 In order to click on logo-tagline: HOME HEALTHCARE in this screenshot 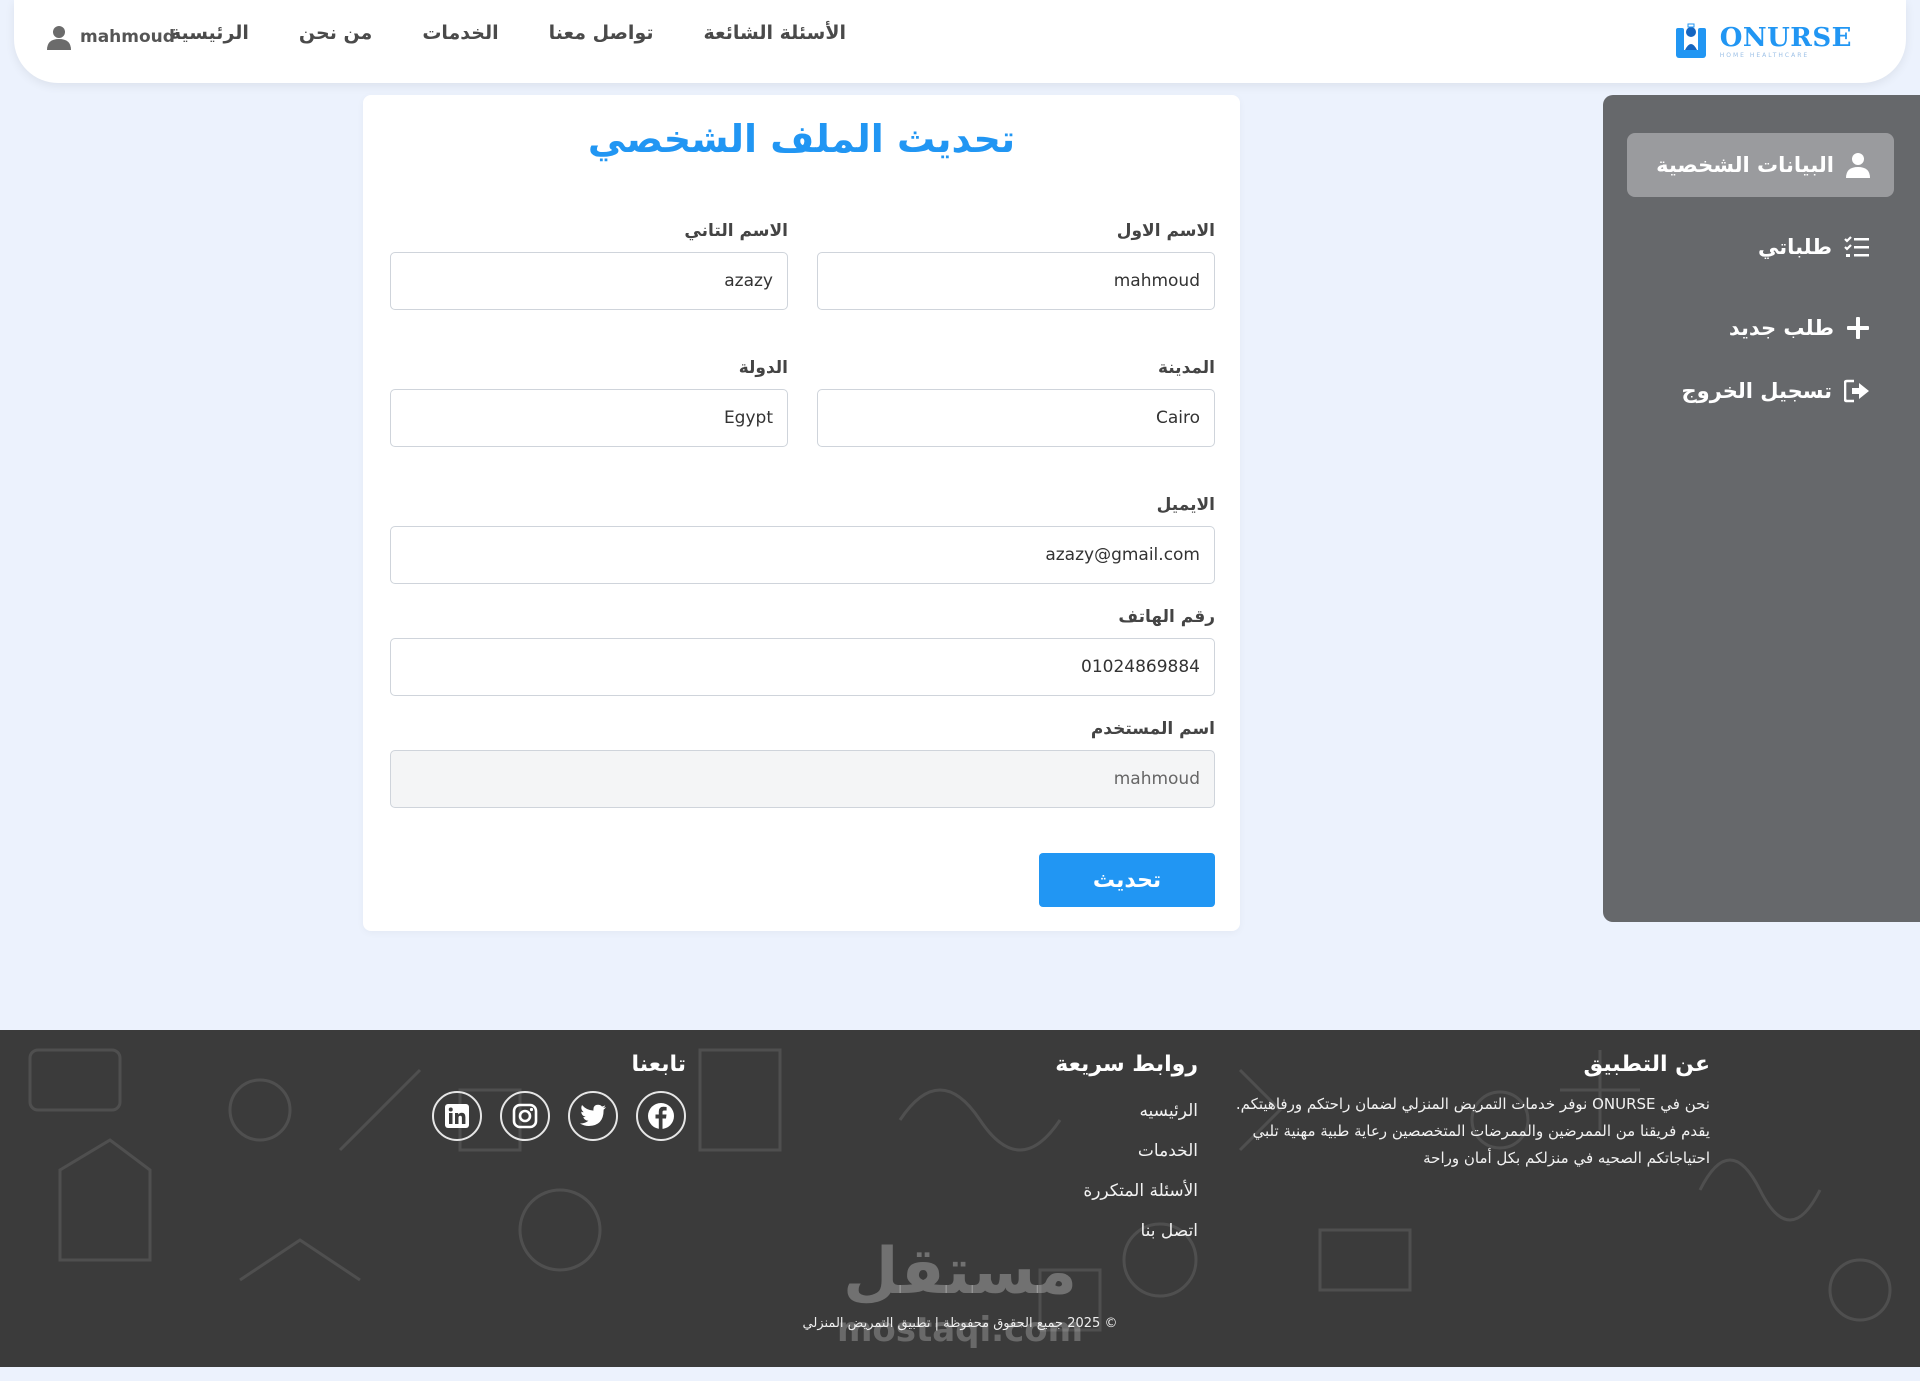, I will do `click(1764, 55)`.